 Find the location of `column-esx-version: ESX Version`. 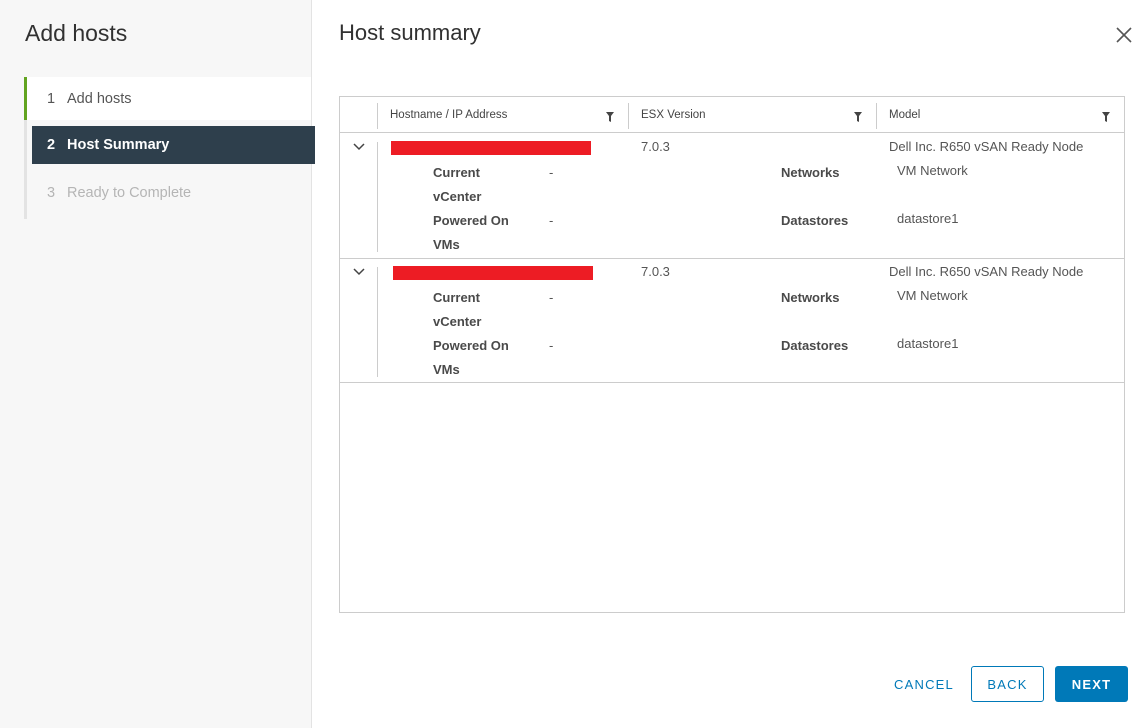

column-esx-version: ESX Version is located at coordinates (673, 115).